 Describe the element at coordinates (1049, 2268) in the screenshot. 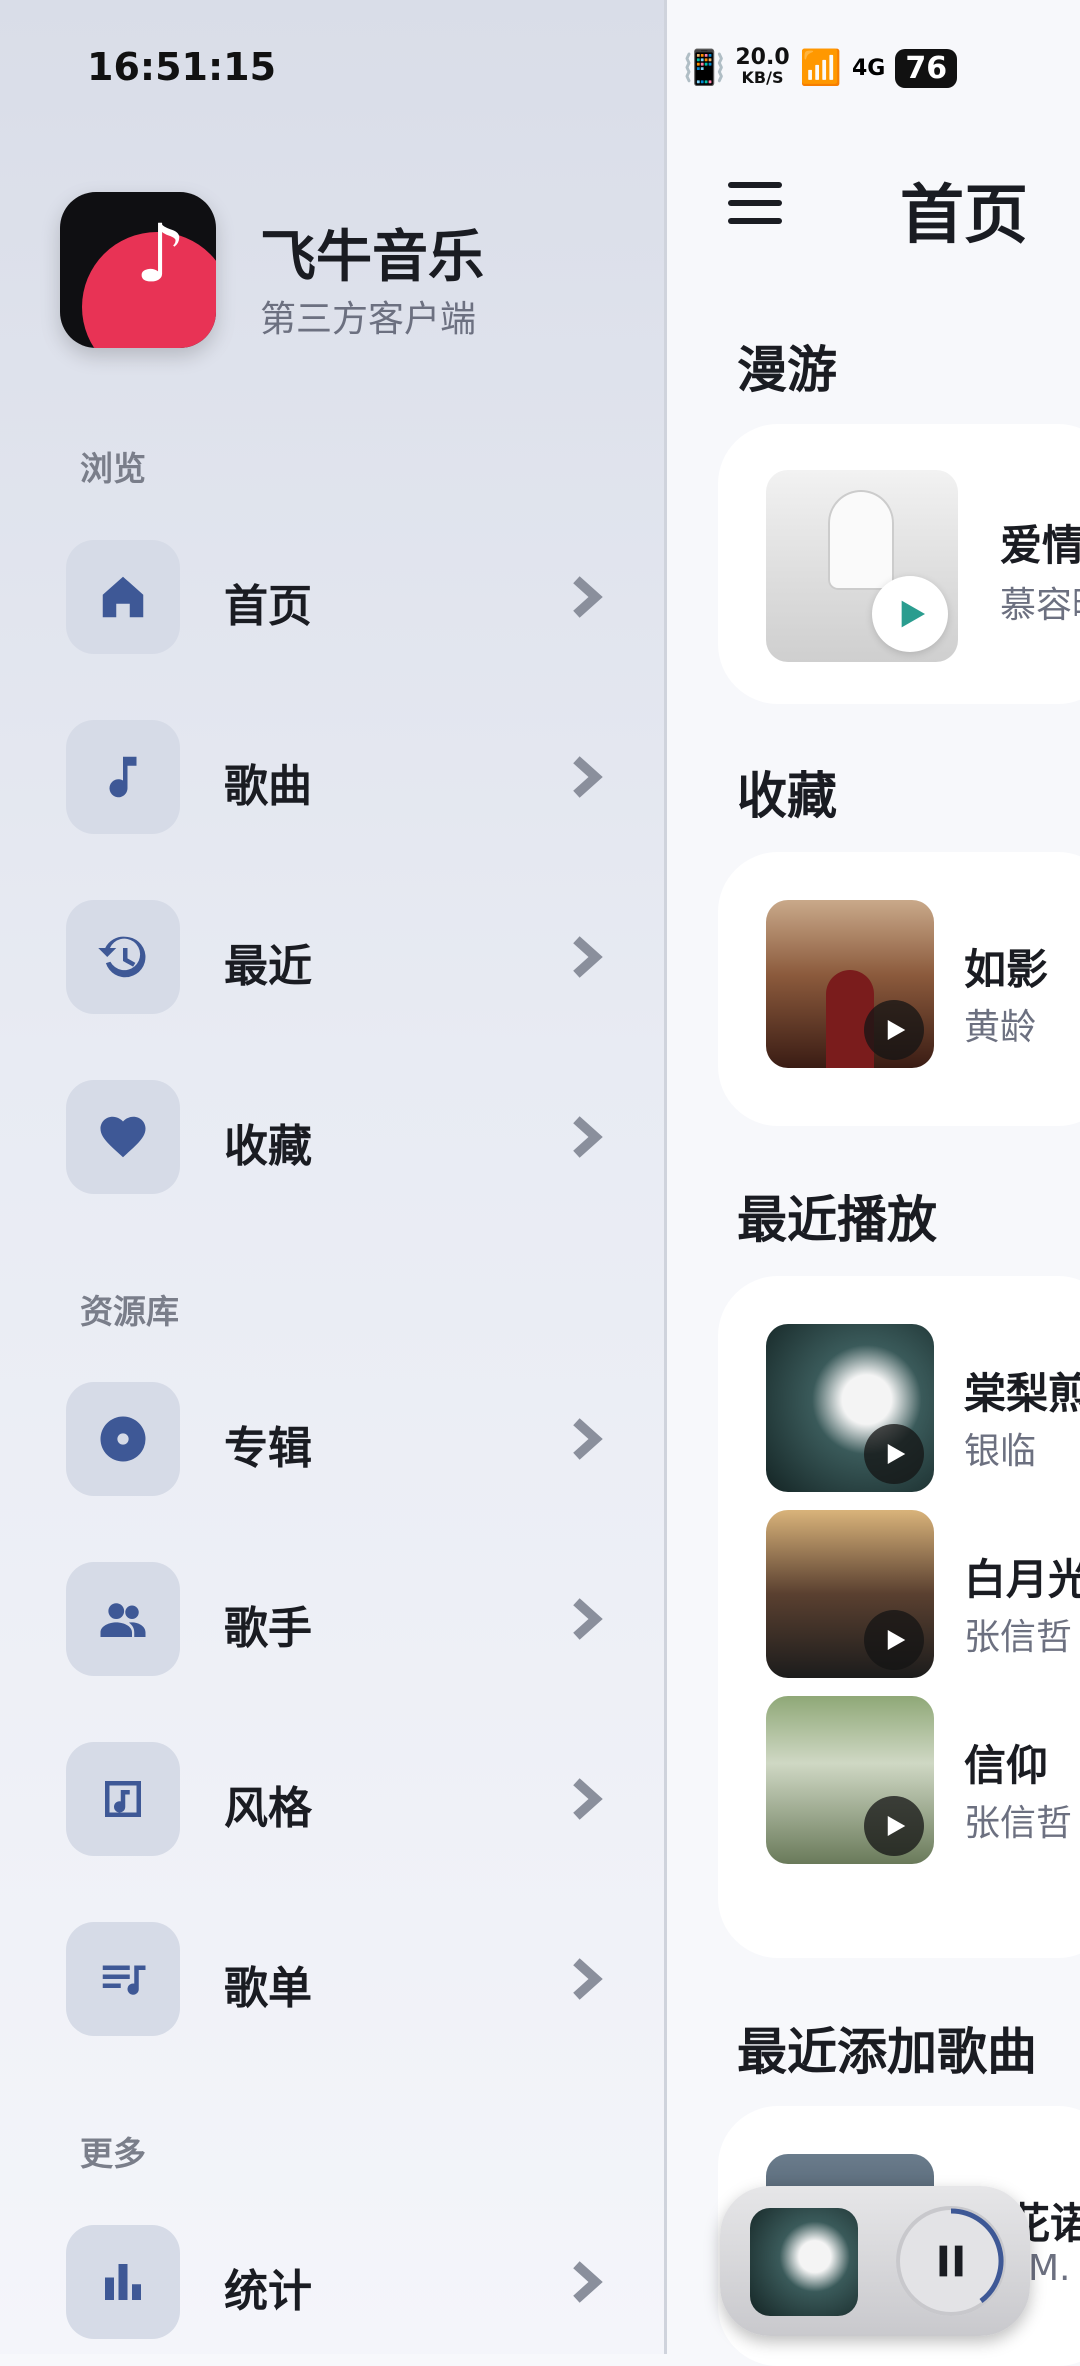

I see `song-artist: M.` at that location.